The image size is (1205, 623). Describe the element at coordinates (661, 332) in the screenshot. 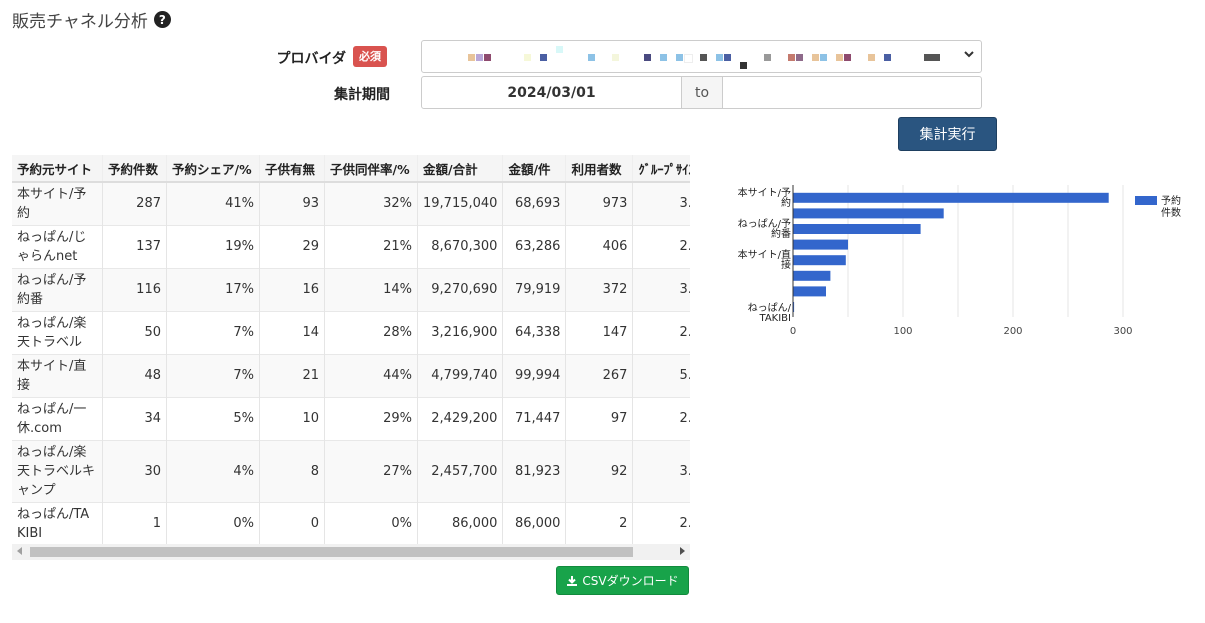

I see `table-cell: 2.94` at that location.